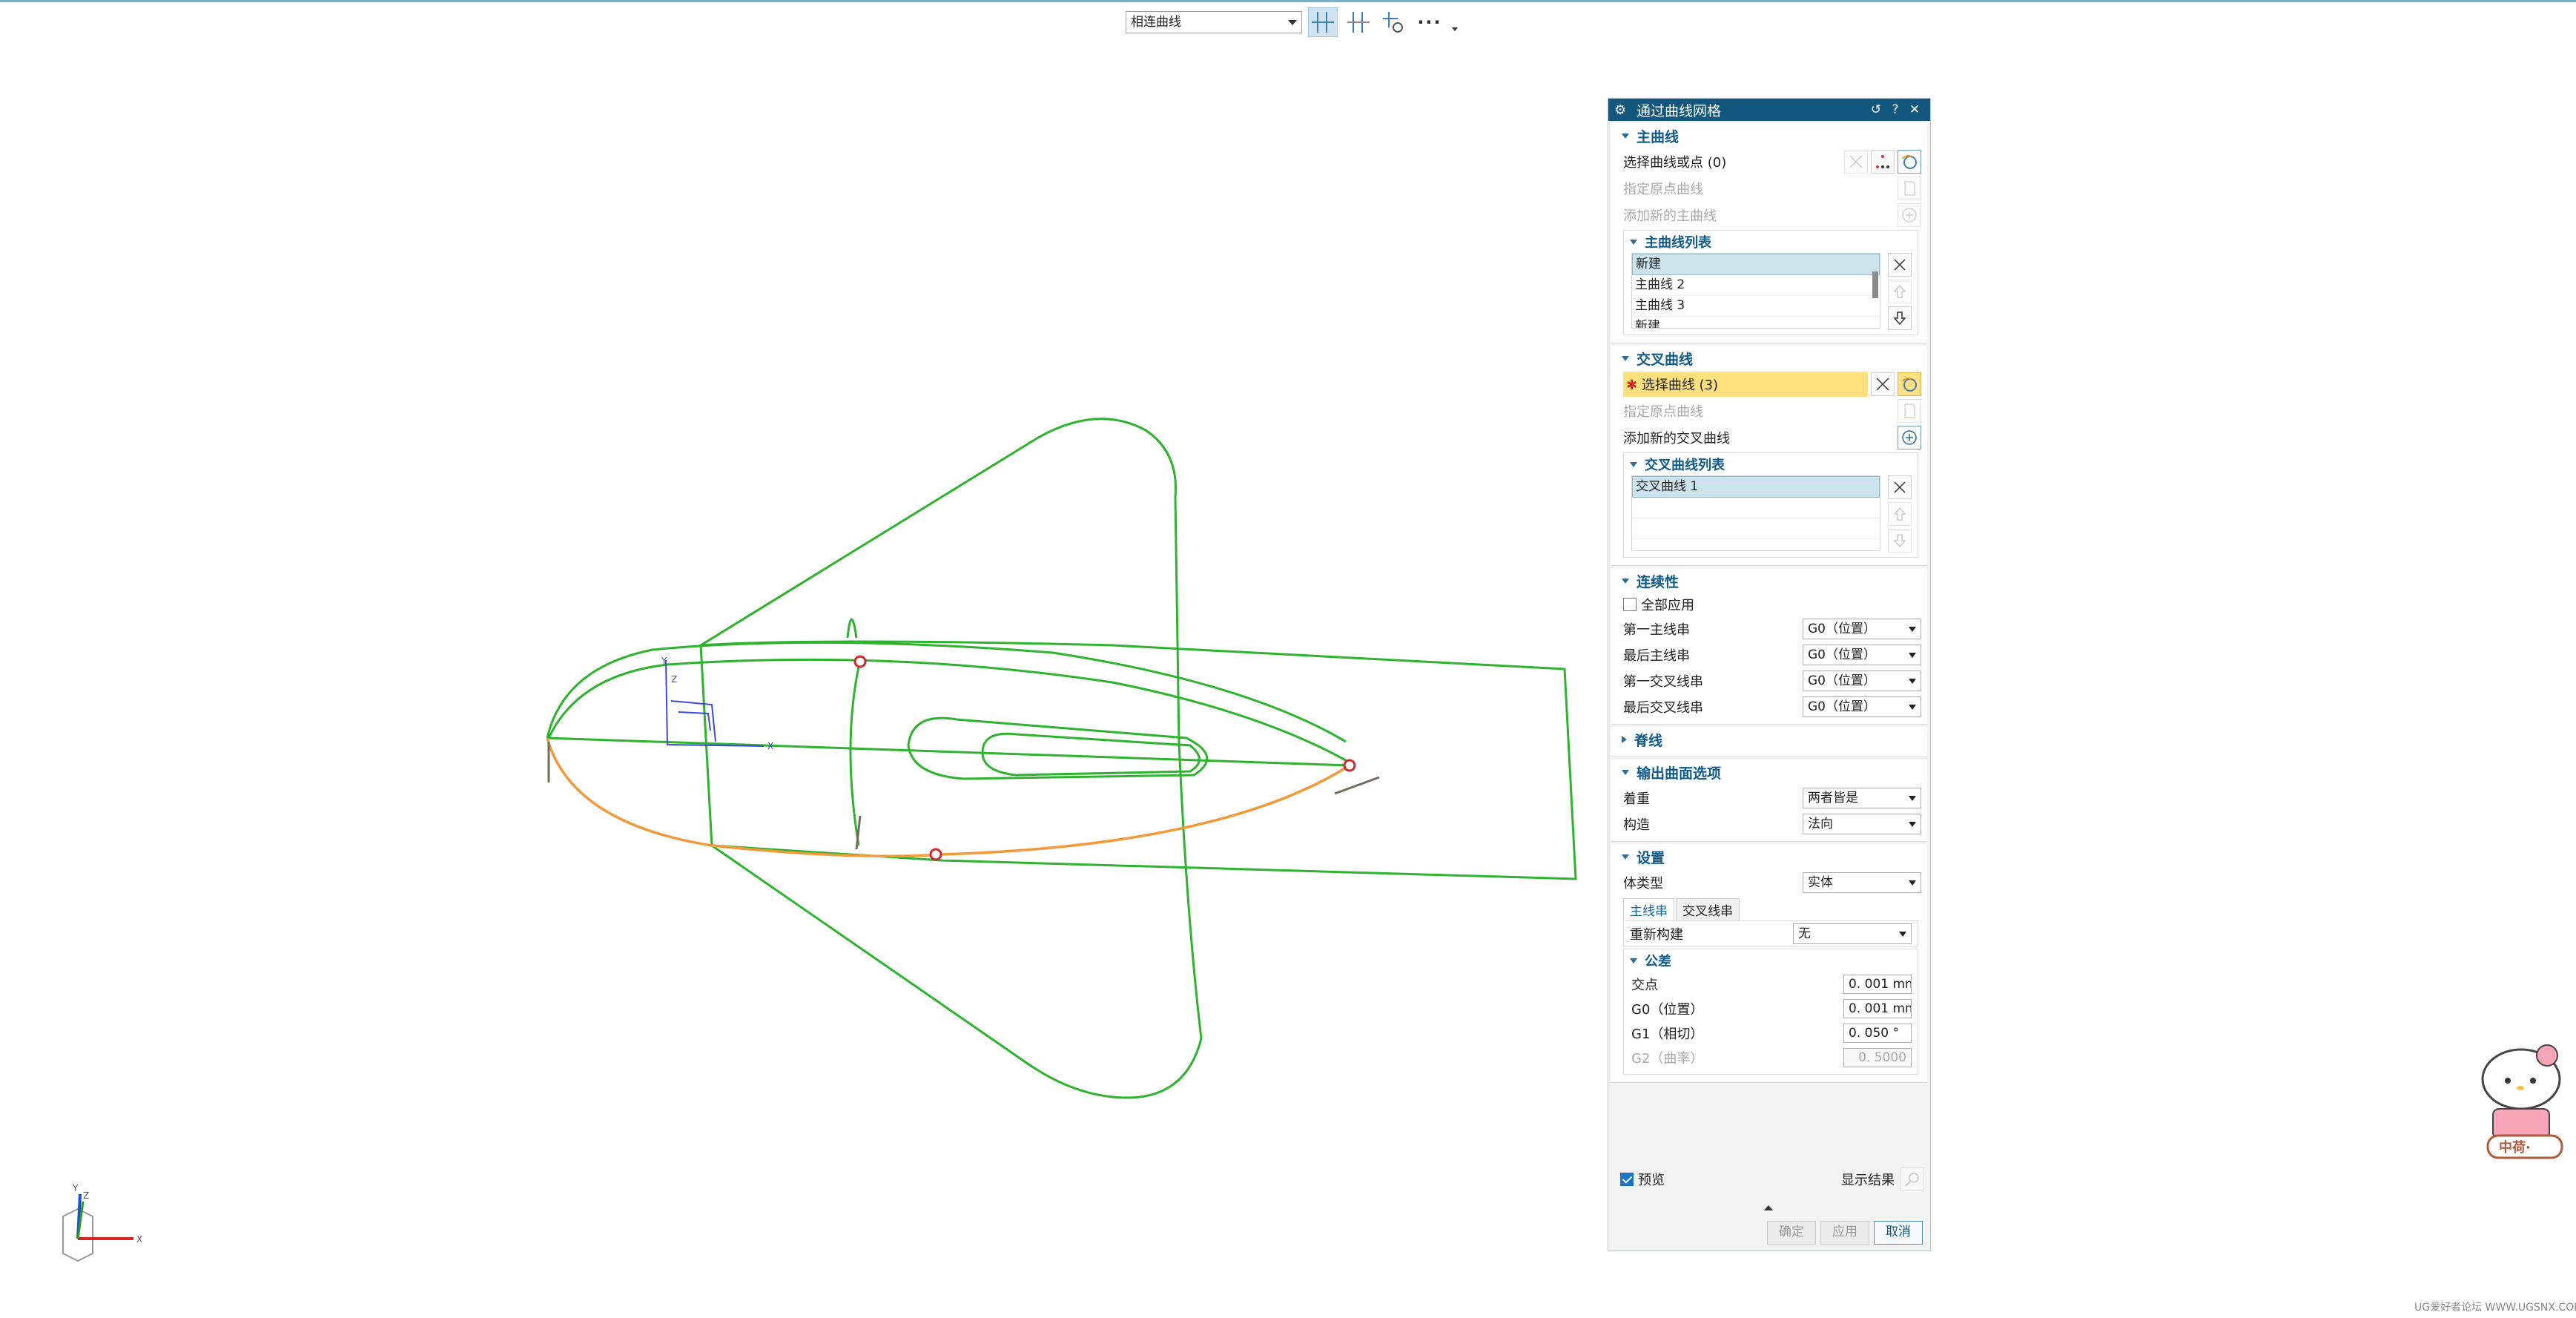 This screenshot has width=2576, height=1318. What do you see at coordinates (666, 702) in the screenshot?
I see `wcs-y-axis` at bounding box center [666, 702].